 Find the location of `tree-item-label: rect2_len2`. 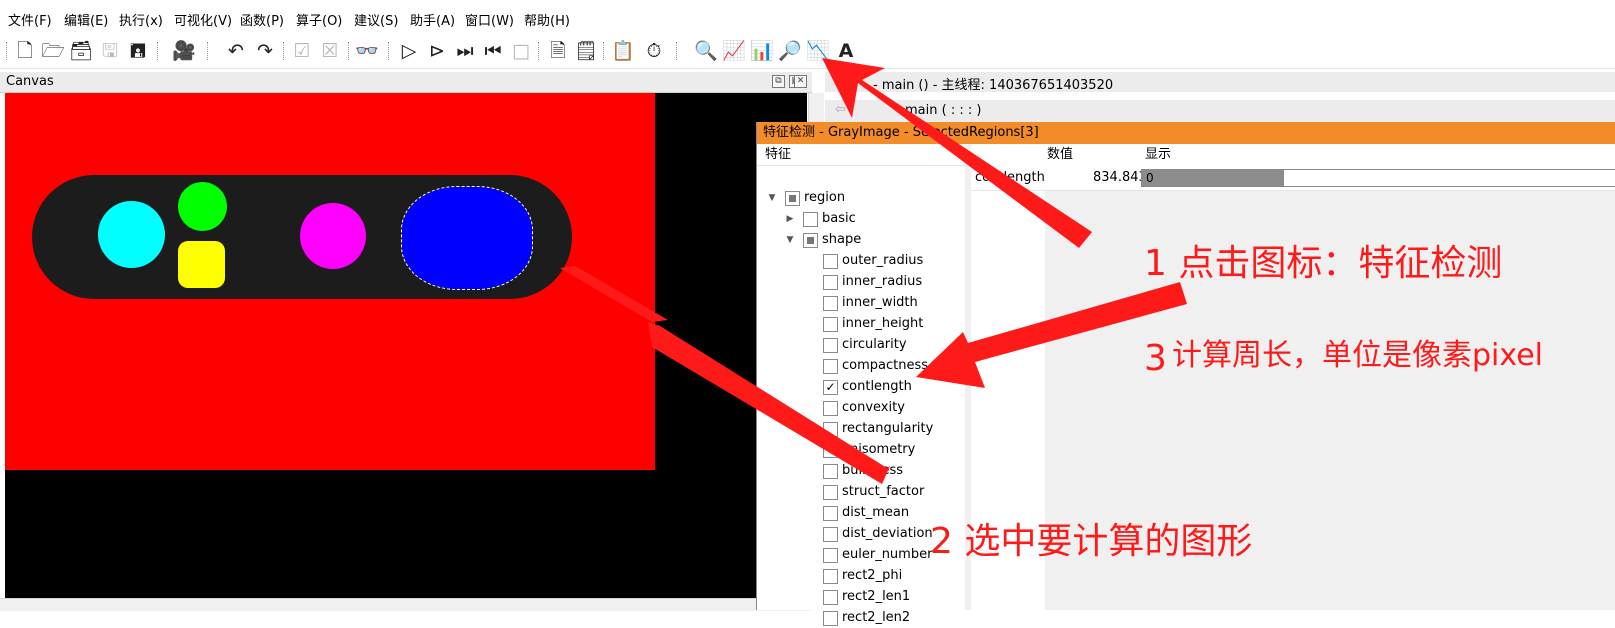

tree-item-label: rect2_len2 is located at coordinates (876, 617).